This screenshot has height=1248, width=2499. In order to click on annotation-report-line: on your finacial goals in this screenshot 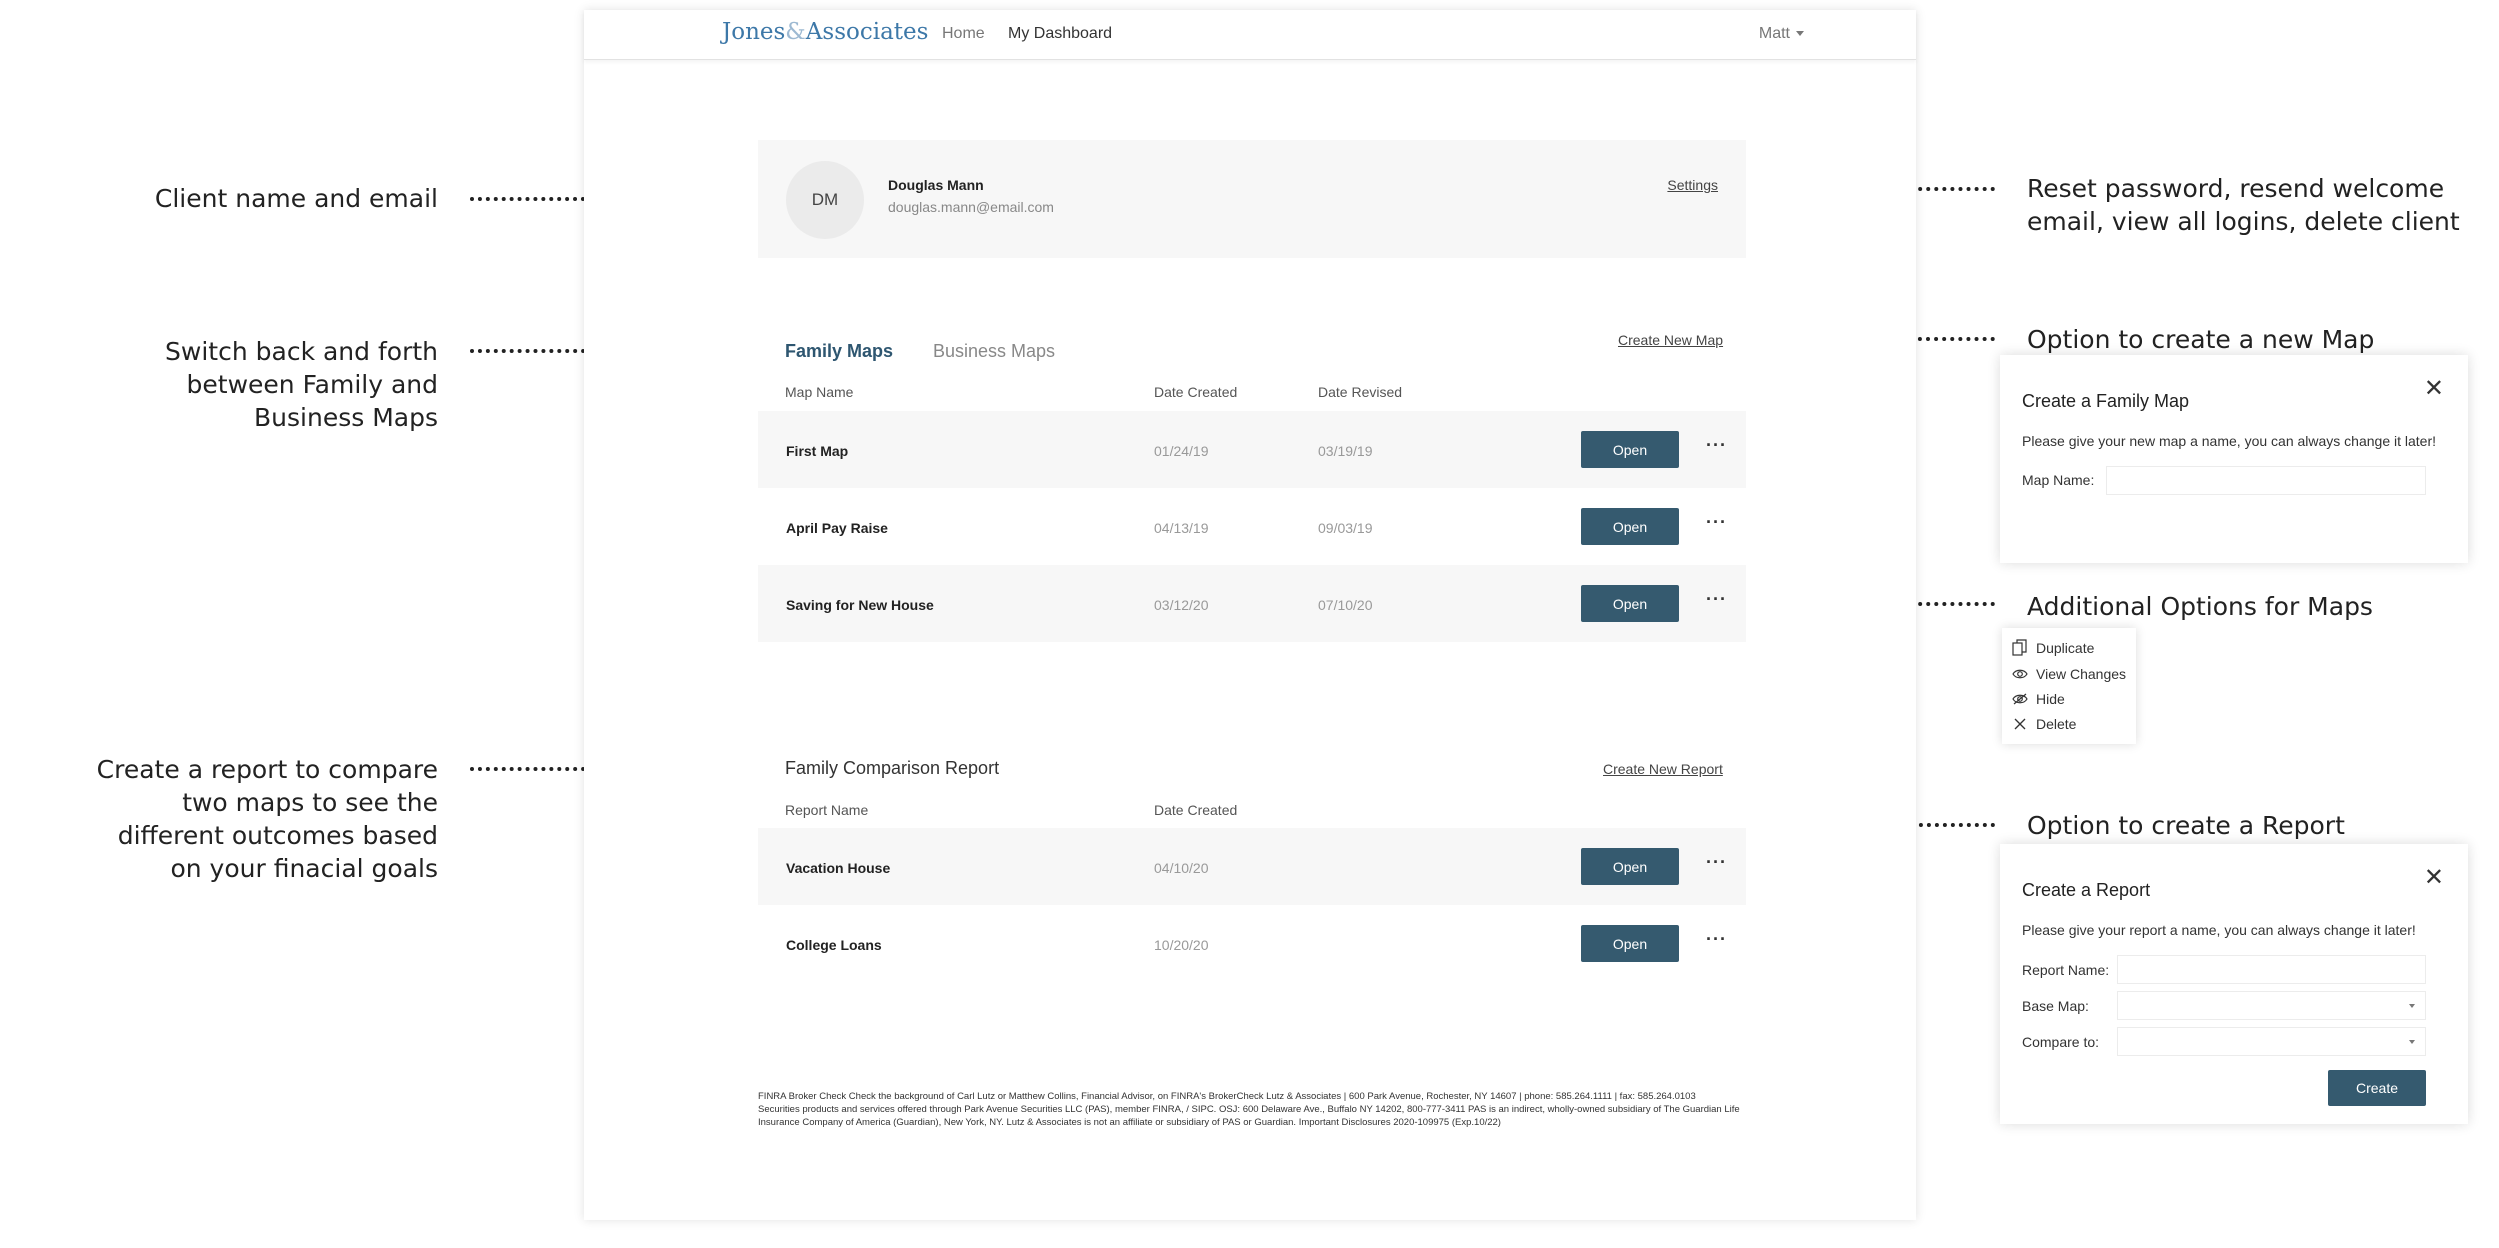, I will do `click(304, 868)`.